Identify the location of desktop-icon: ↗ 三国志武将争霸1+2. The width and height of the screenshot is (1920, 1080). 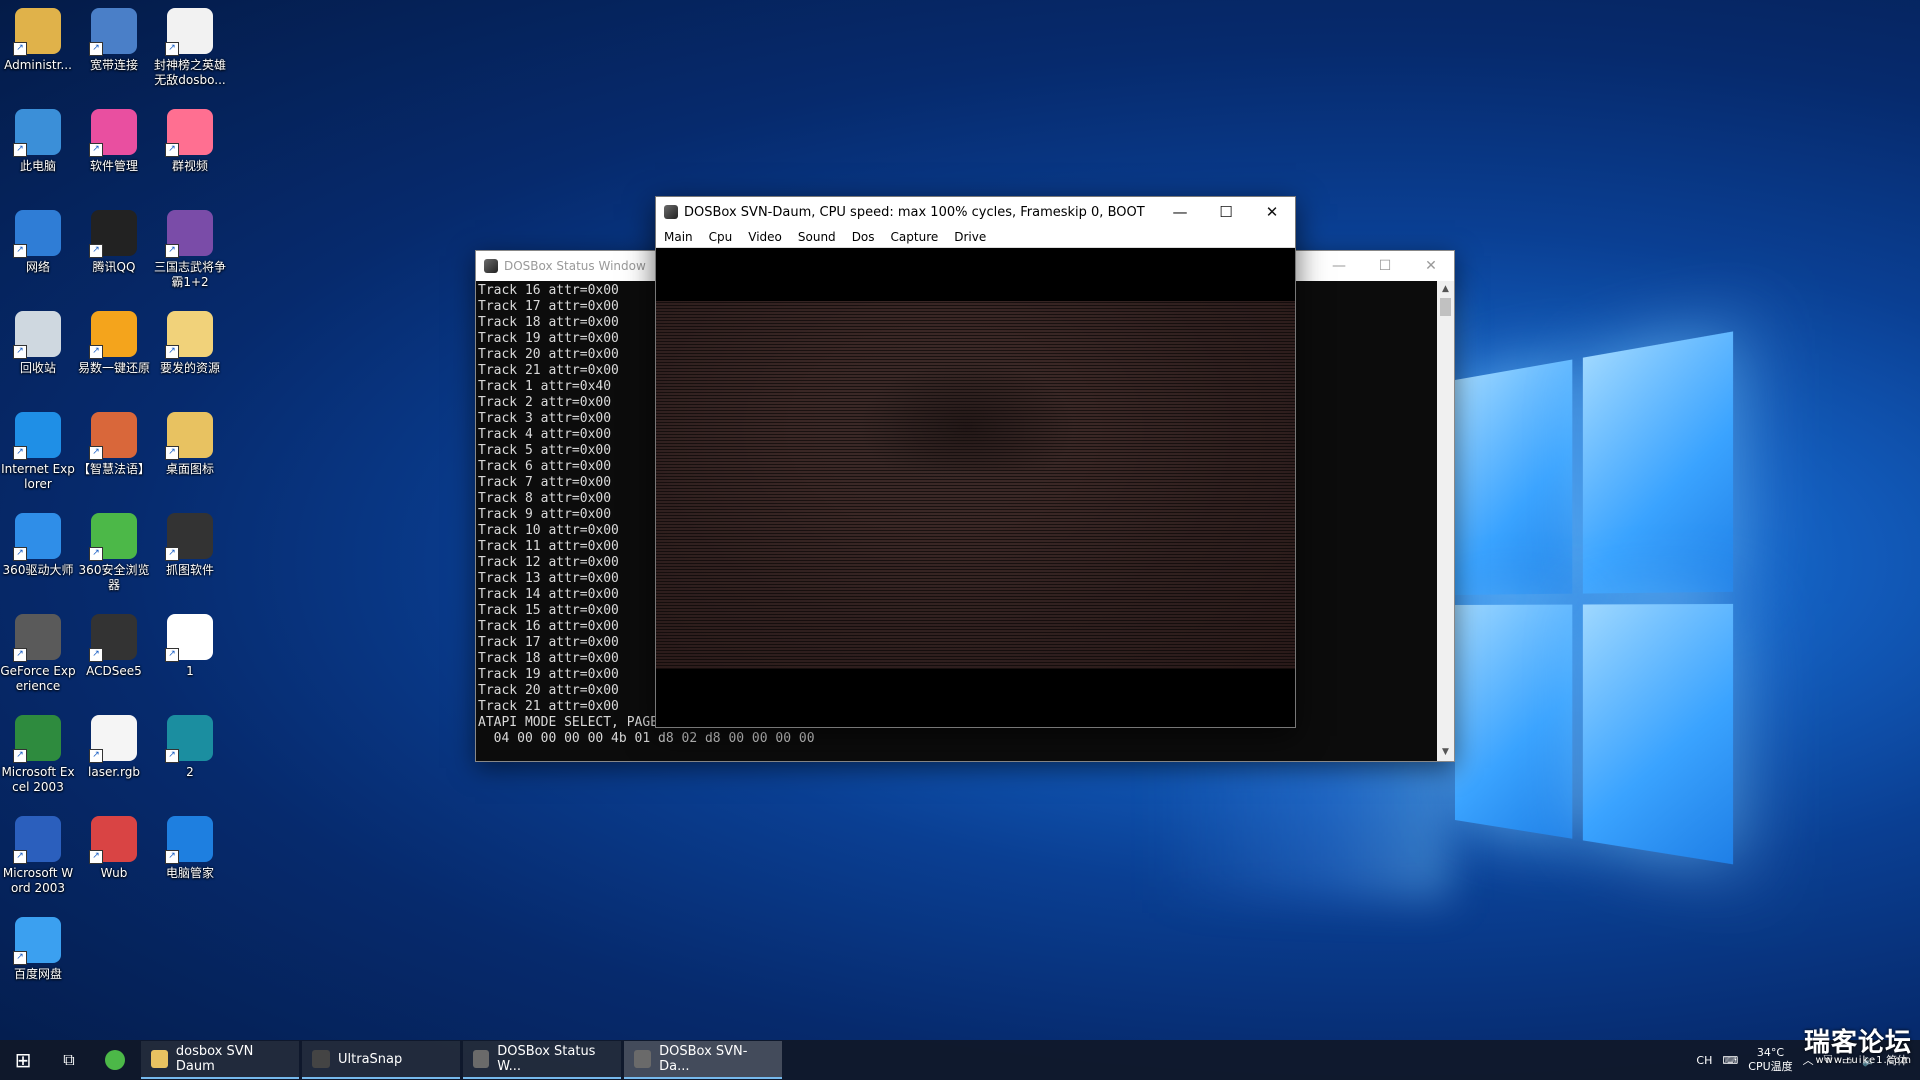
(190, 253).